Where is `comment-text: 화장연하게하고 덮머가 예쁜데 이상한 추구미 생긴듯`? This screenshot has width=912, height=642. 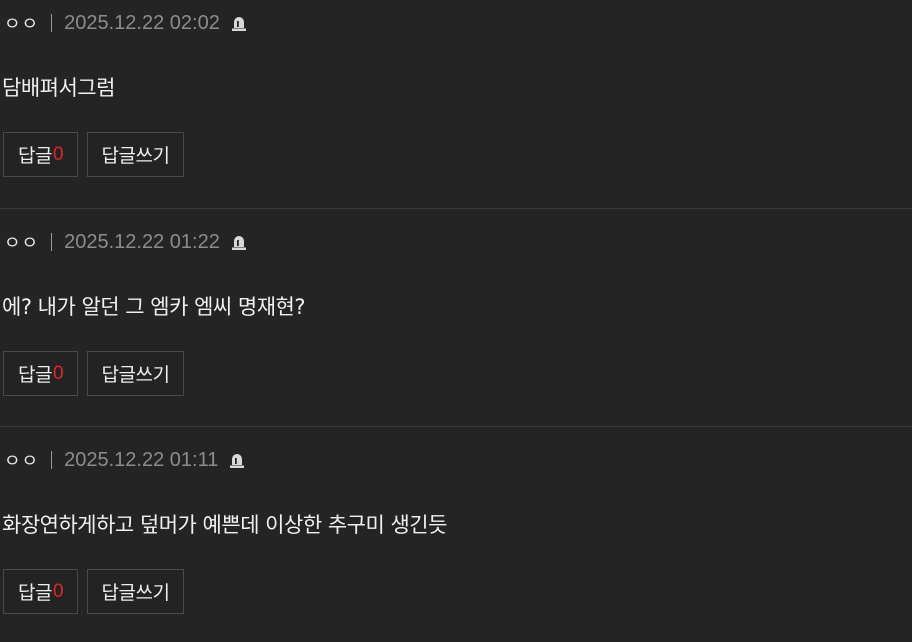 comment-text: 화장연하게하고 덮머가 예쁜데 이상한 추구미 생긴듯 is located at coordinates (224, 525).